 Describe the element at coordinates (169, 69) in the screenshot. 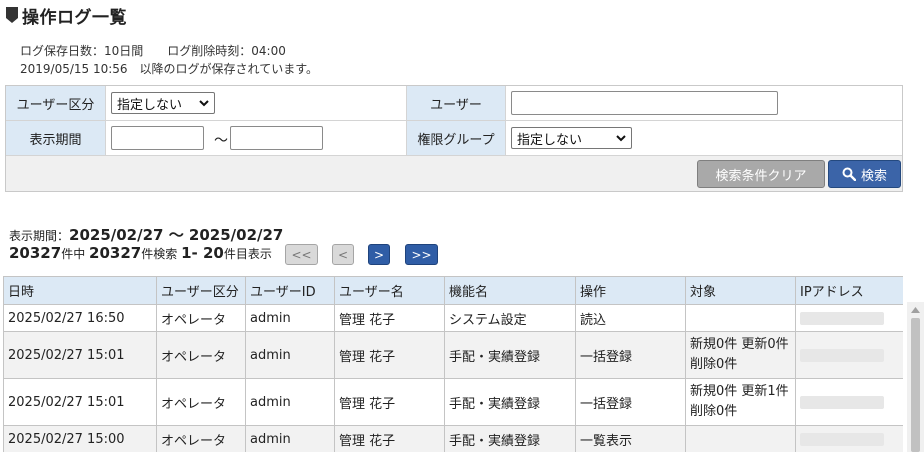

I see `saved-since-info: 2019/05/15 10:56 以降のログが保存されています。` at that location.